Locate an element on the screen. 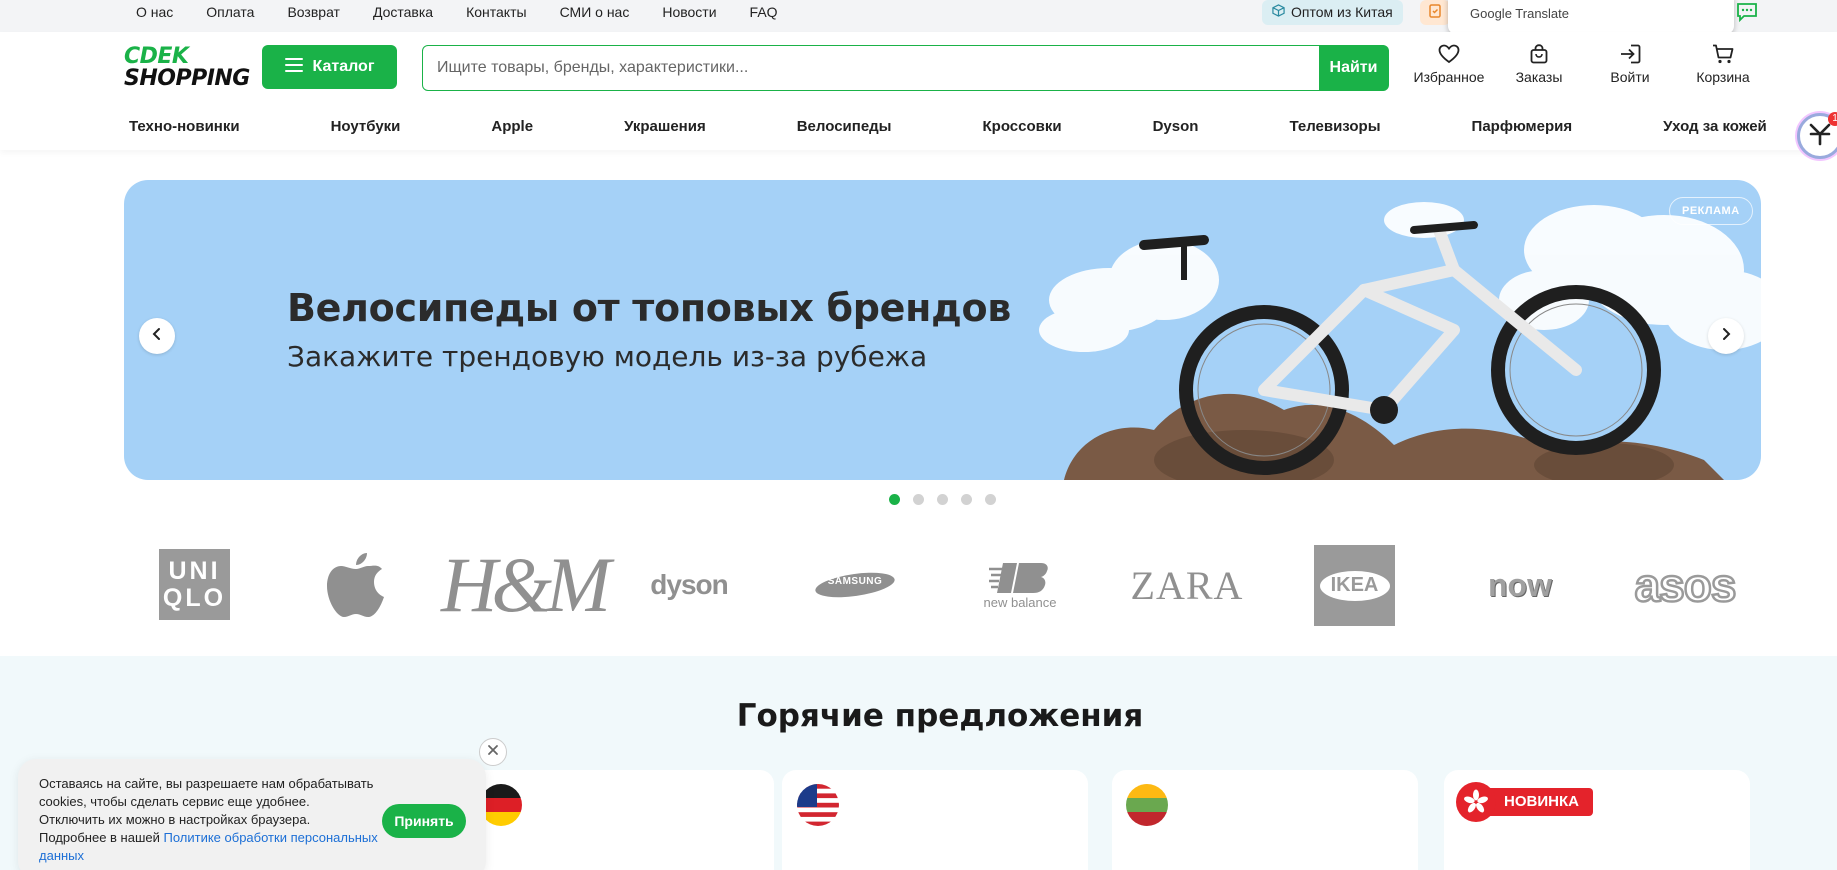 The height and width of the screenshot is (870, 1837). logo-line-2: SHOPPING is located at coordinates (187, 78).